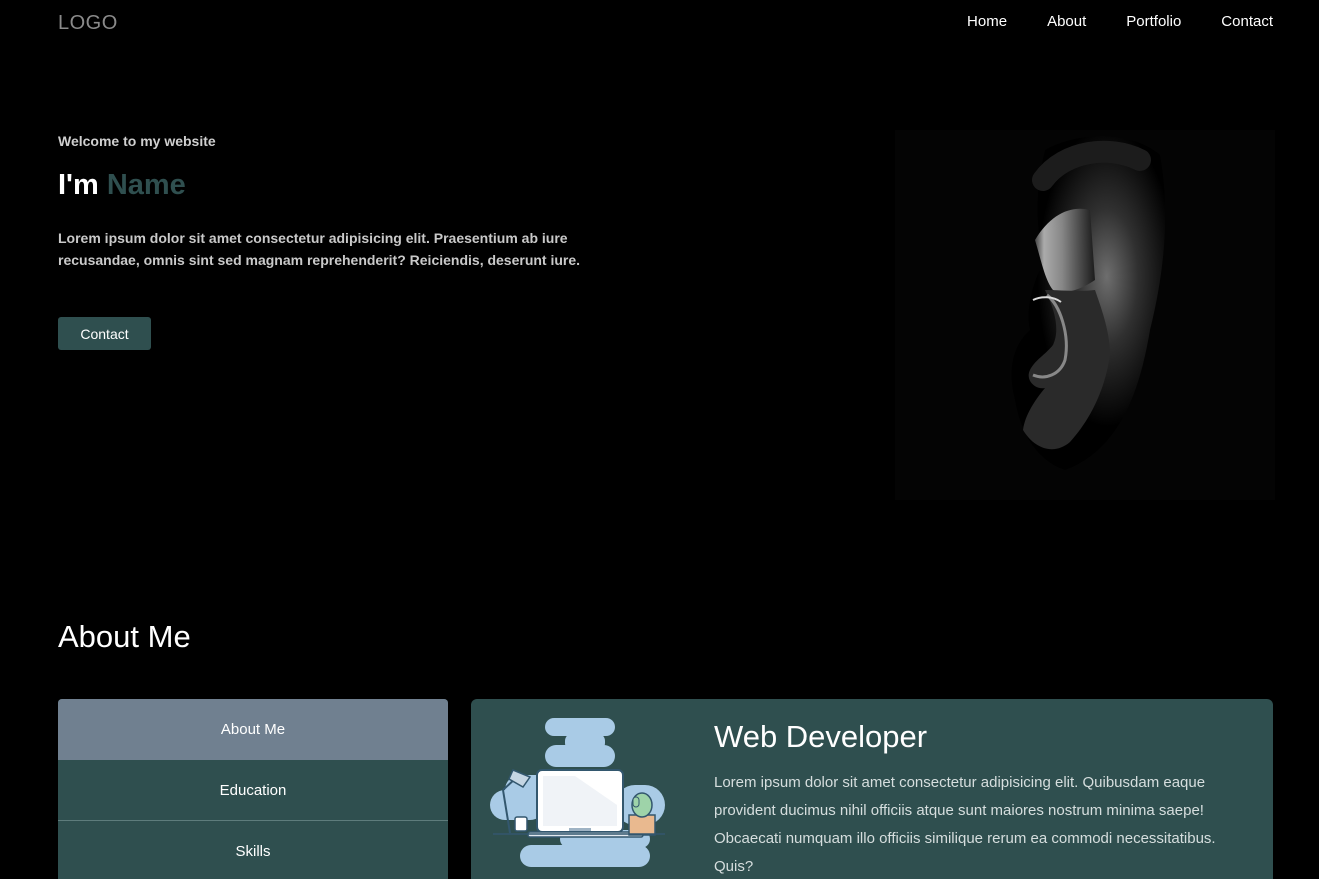 This screenshot has width=1319, height=879. Describe the element at coordinates (1120, 21) in the screenshot. I see `main-nav: Home About Portfolio Contact` at that location.